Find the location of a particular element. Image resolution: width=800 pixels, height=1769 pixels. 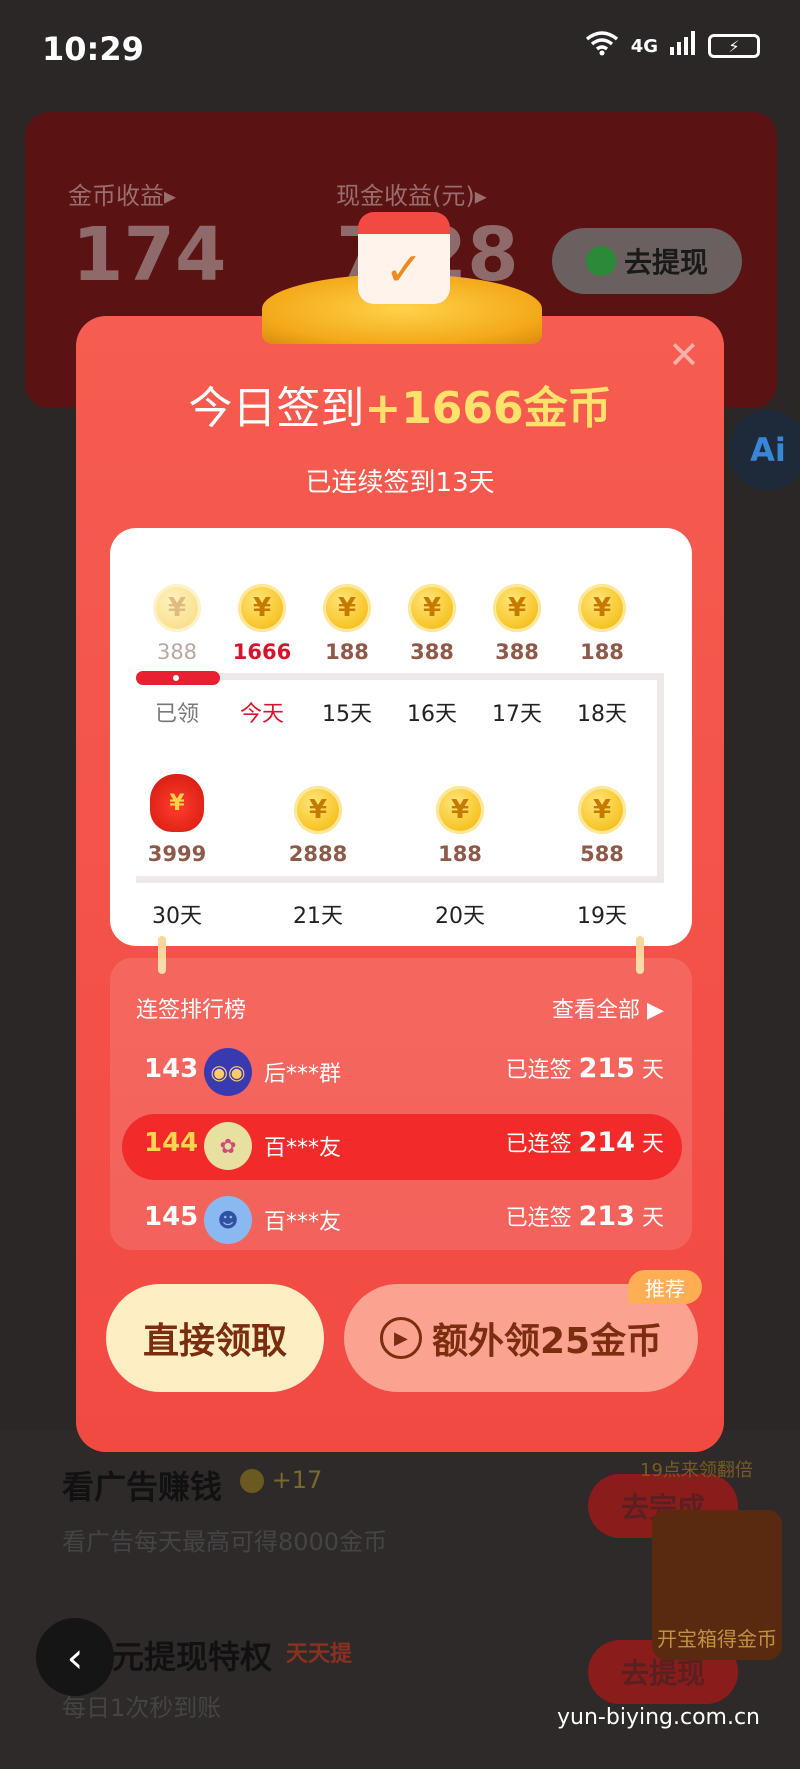

modal-title: 今日签到+1666金币 is located at coordinates (400, 404).